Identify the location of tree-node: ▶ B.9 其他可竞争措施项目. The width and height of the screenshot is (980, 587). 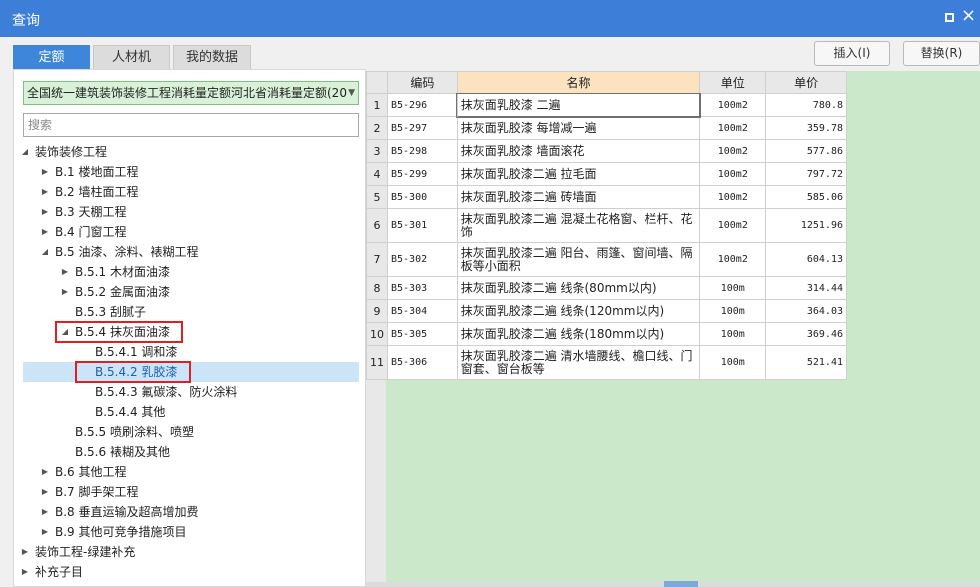
(191, 532).